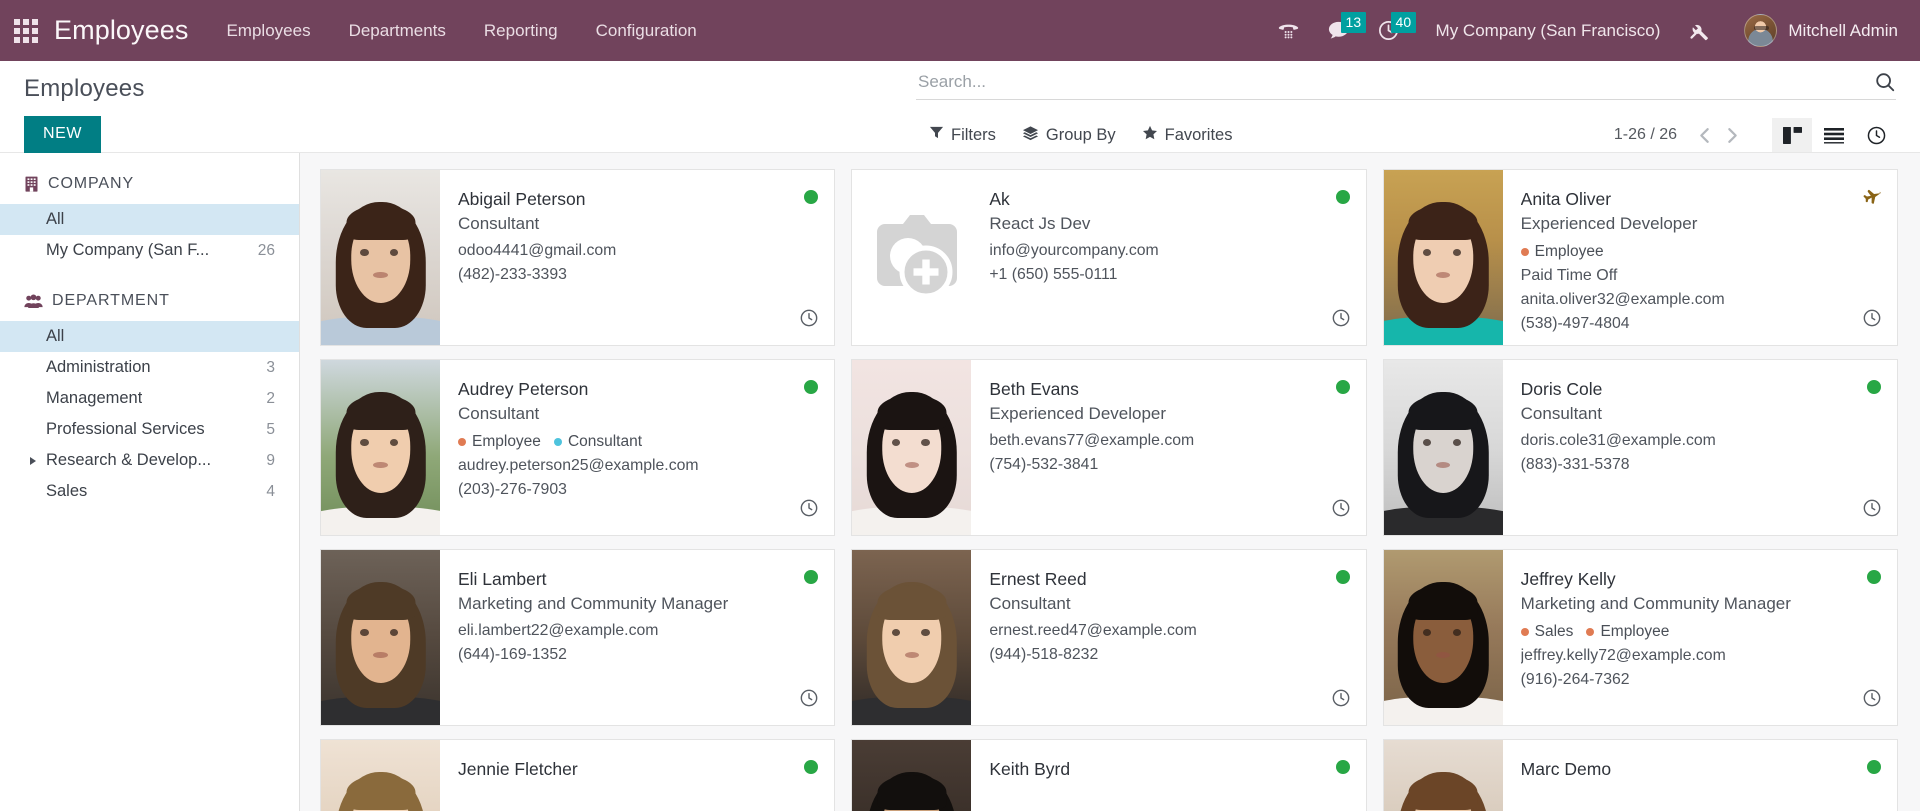 The height and width of the screenshot is (811, 1920). I want to click on employee-email: eli.lambert22@example.com, so click(638, 631).